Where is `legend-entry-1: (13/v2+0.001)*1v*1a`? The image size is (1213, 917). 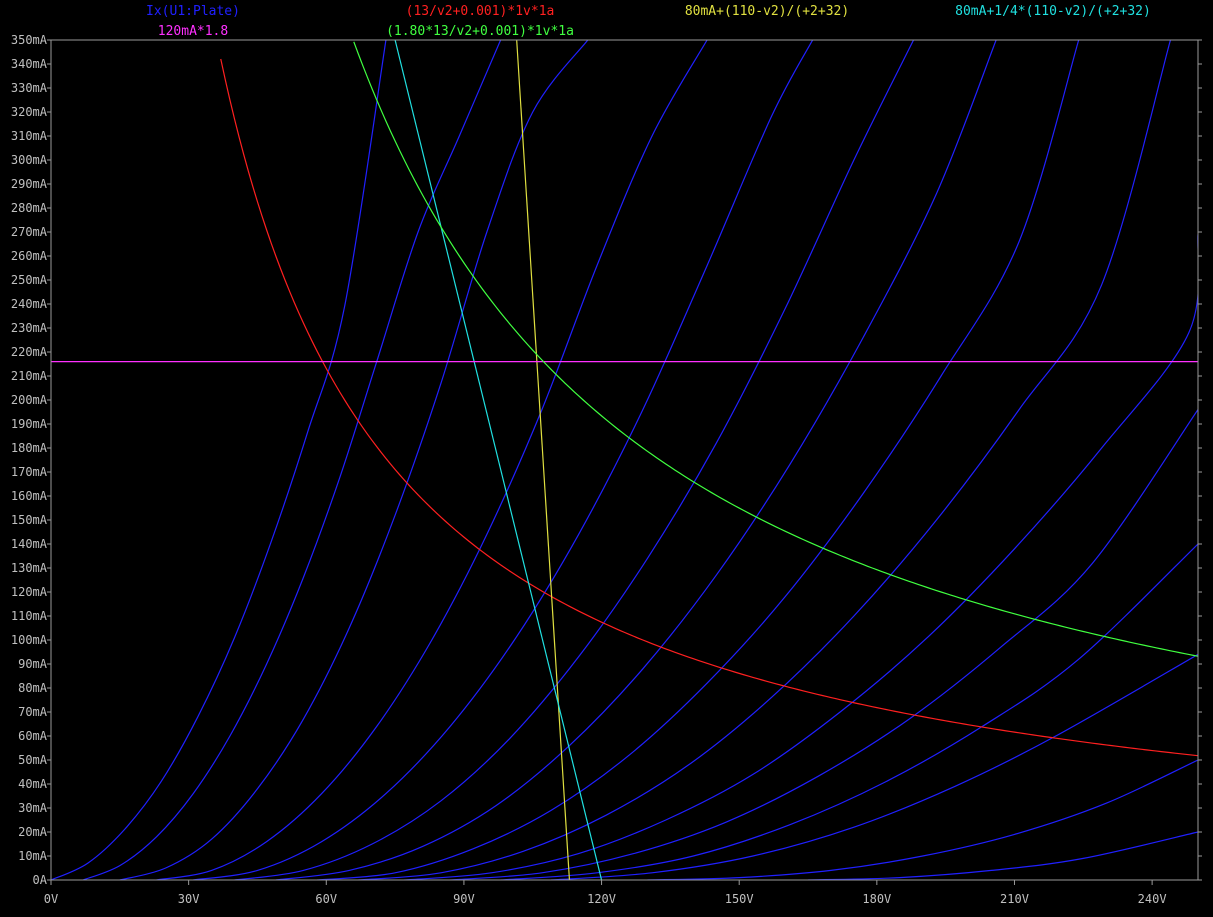
legend-entry-1: (13/v2+0.001)*1v*1a is located at coordinates (480, 11).